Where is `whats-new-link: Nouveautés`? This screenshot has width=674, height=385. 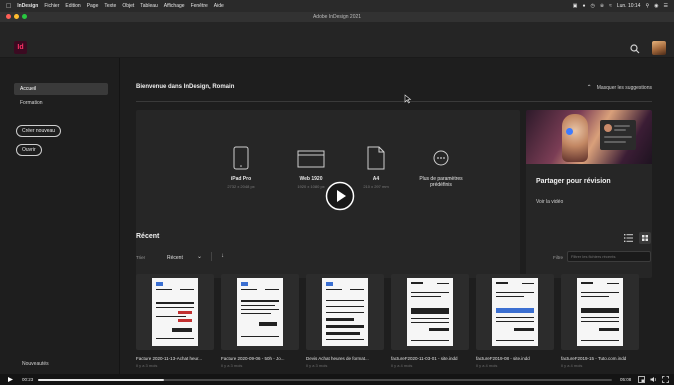 whats-new-link: Nouveautés is located at coordinates (35, 364).